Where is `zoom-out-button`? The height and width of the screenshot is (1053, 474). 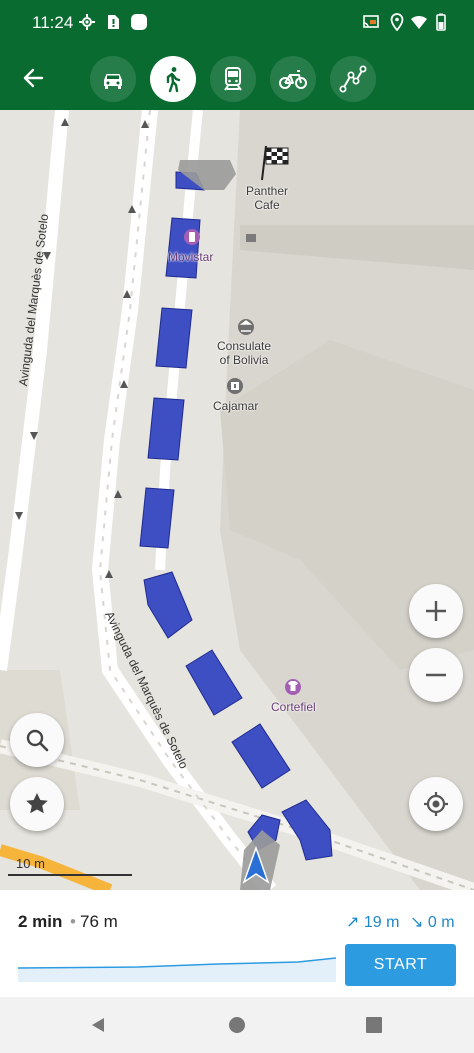
zoom-out-button is located at coordinates (436, 675).